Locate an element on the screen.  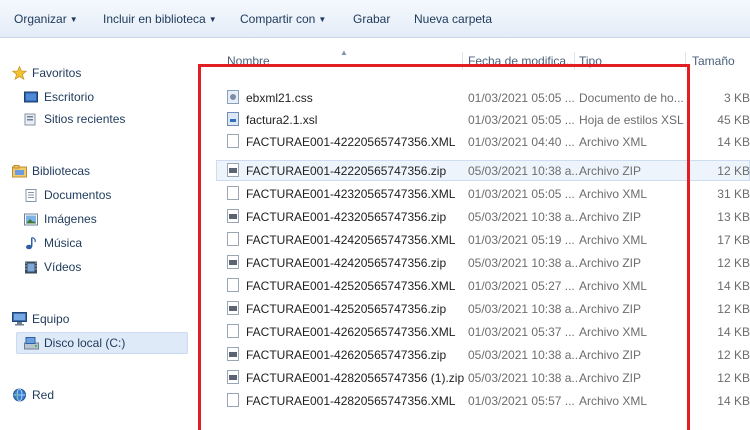
file-name: FACTURAE001-42520565747356.XML is located at coordinates (351, 286).